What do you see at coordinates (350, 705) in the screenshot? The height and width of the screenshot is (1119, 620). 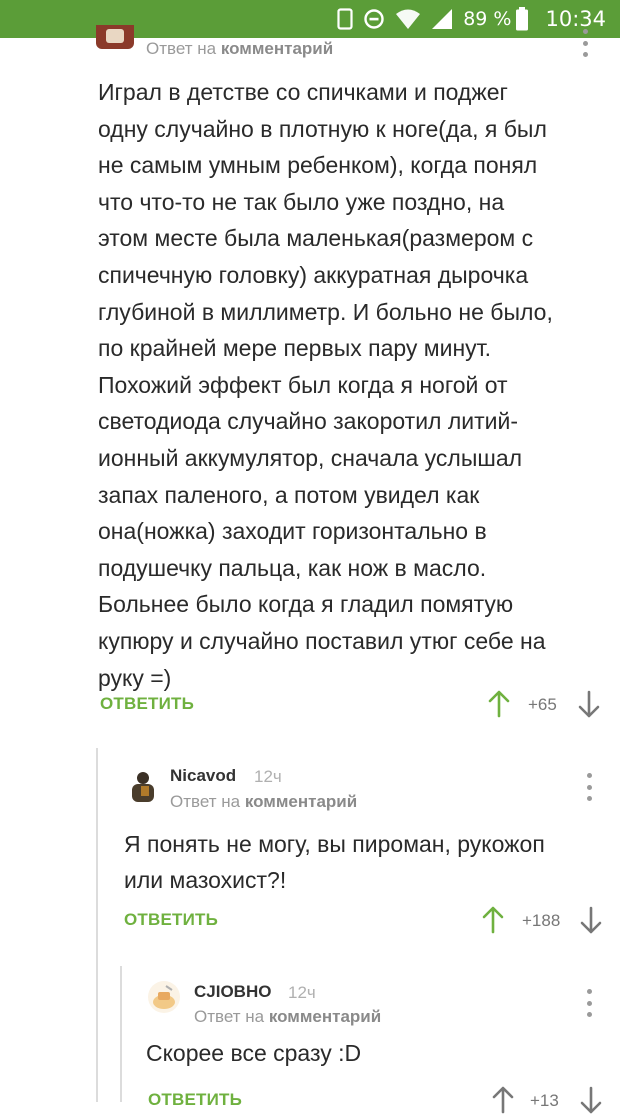 I see `comment-actions: ОТВЕТИТЬ +65` at bounding box center [350, 705].